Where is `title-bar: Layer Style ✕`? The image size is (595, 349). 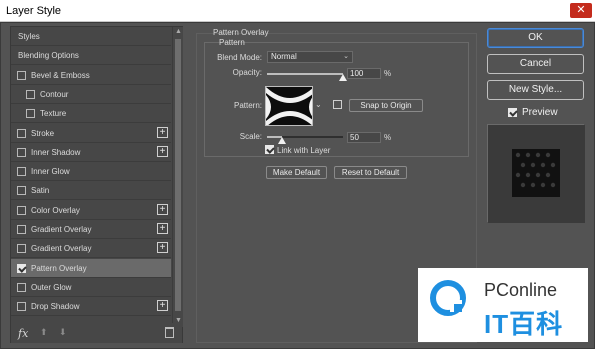
title-bar: Layer Style ✕ is located at coordinates (297, 11).